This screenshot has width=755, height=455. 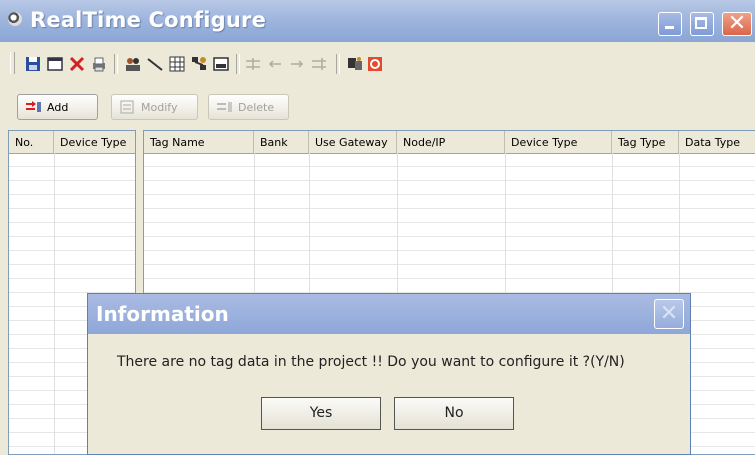 I want to click on grid-icon, so click(x=177, y=64).